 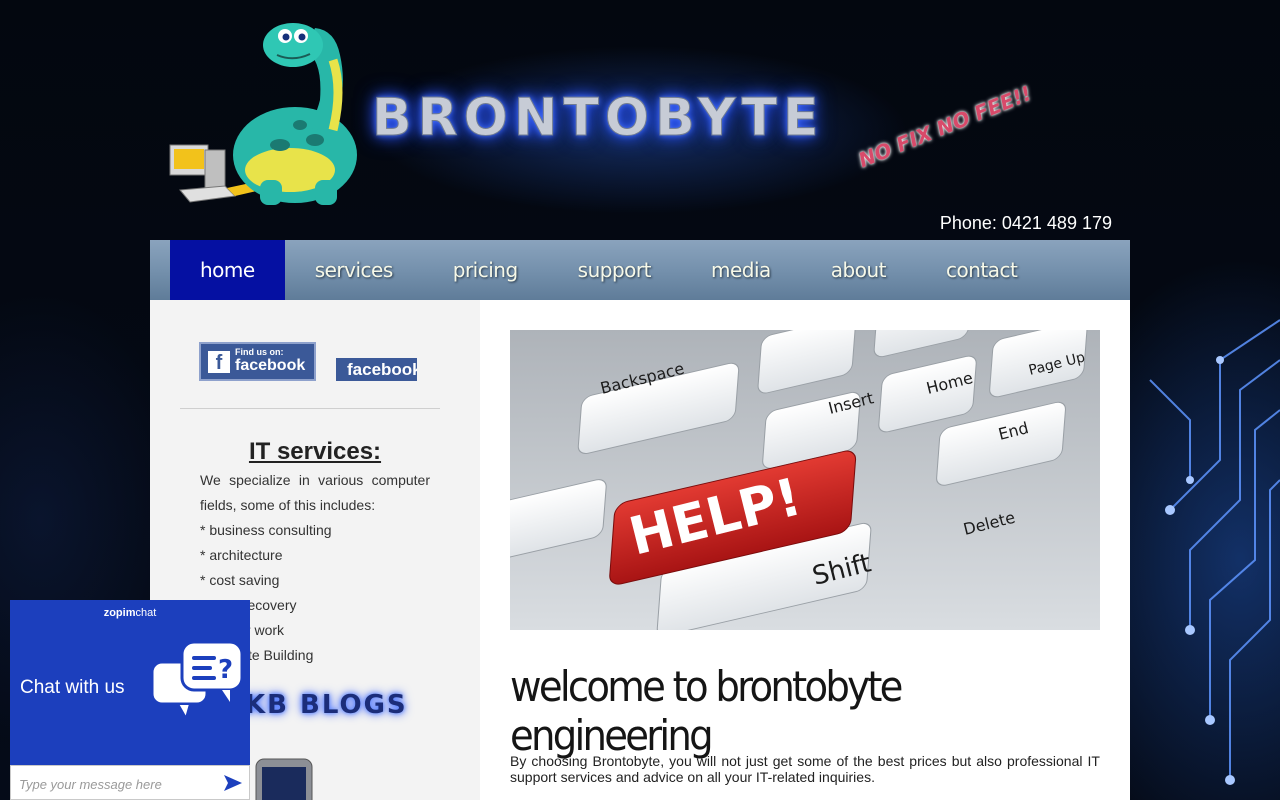 What do you see at coordinates (706, 711) in the screenshot?
I see `page-title: welcome to brontobyte engineering` at bounding box center [706, 711].